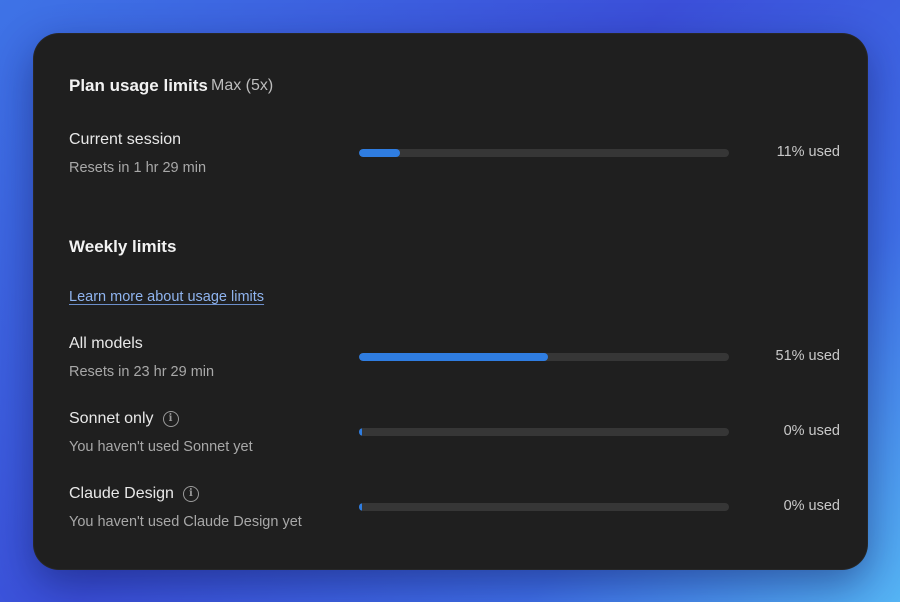  Describe the element at coordinates (121, 493) in the screenshot. I see `weekly-item-label-text: Claude Design` at that location.